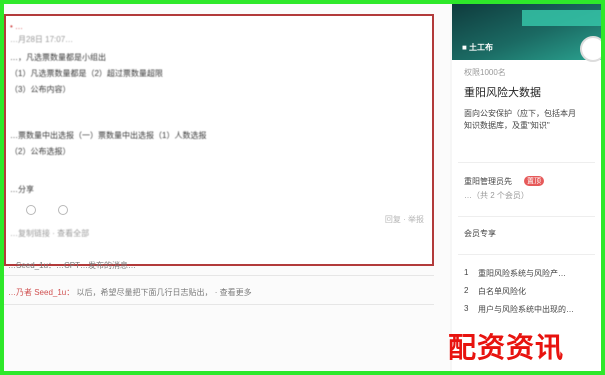 The height and width of the screenshot is (375, 605). I want to click on list-number: 1, so click(466, 272).